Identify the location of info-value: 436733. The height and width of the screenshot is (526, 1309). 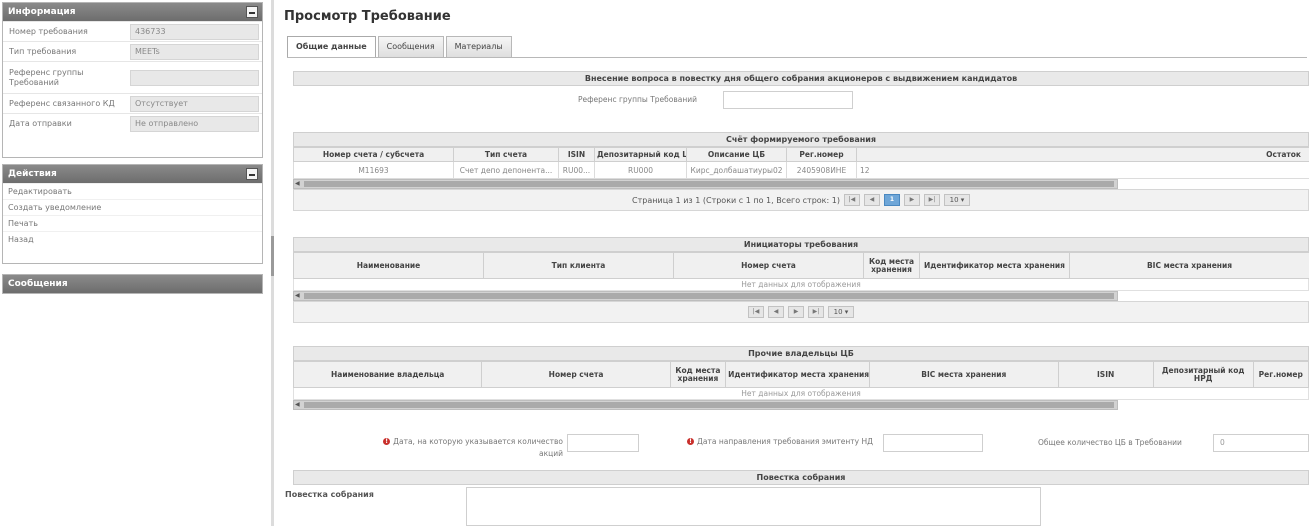
(194, 31).